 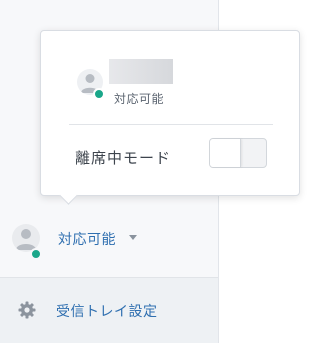 I want to click on inbox-settings-item: 受信トレイ設定, so click(x=109, y=310).